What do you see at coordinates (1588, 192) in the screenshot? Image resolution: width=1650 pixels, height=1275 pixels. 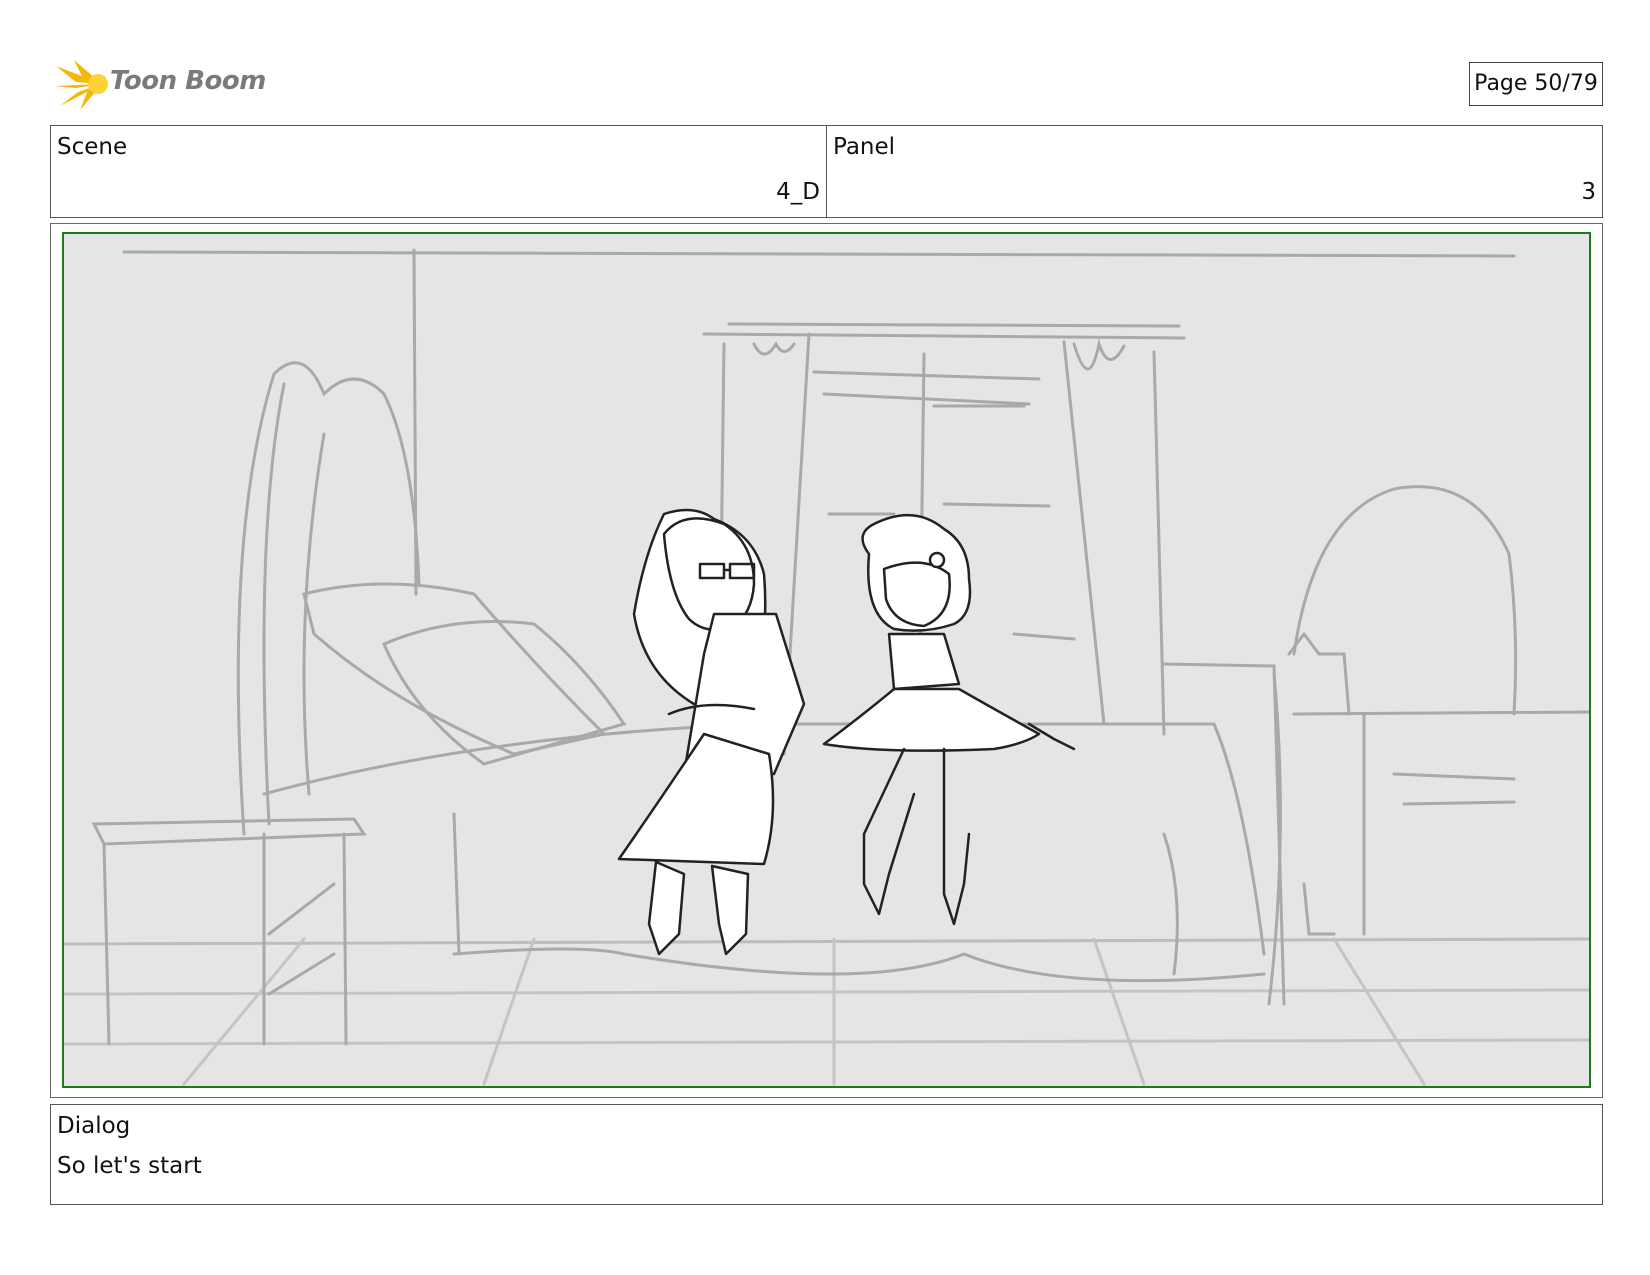 I see `panel-value: 3` at bounding box center [1588, 192].